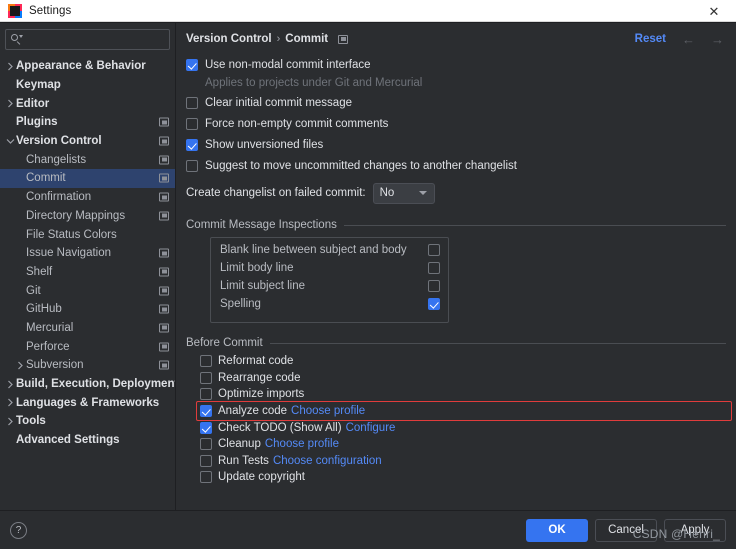  I want to click on inspection-row: Limit subject line, so click(329, 286).